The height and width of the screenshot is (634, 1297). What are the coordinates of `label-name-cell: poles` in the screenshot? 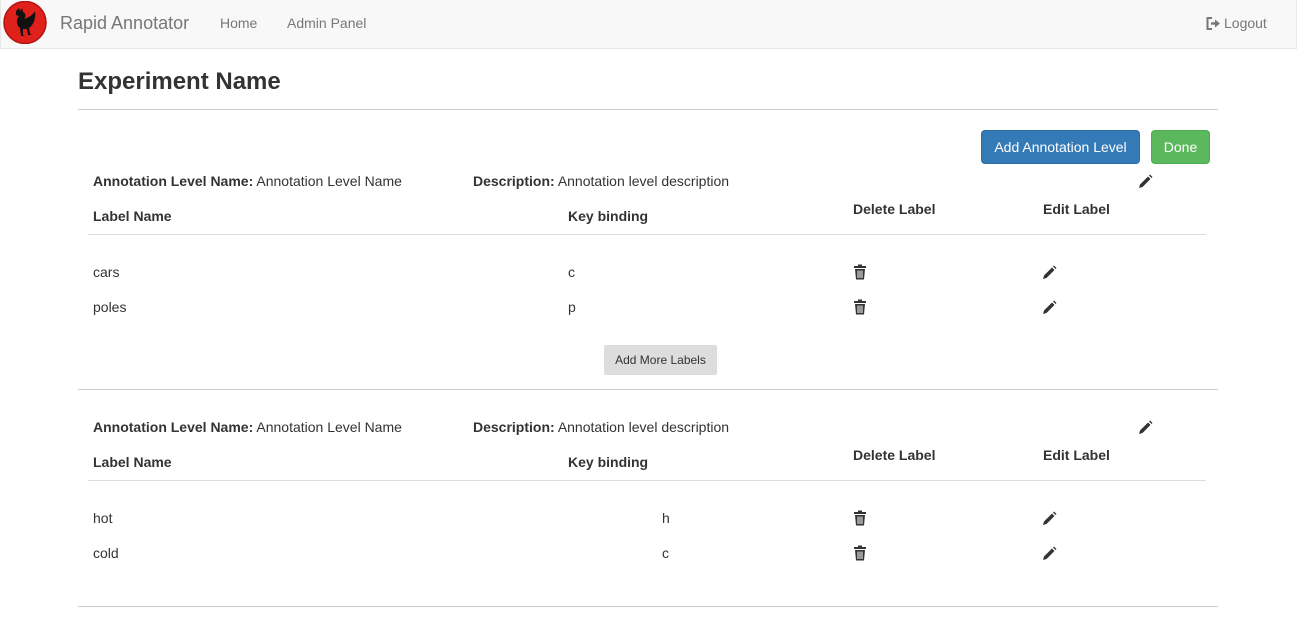 It's located at (110, 307).